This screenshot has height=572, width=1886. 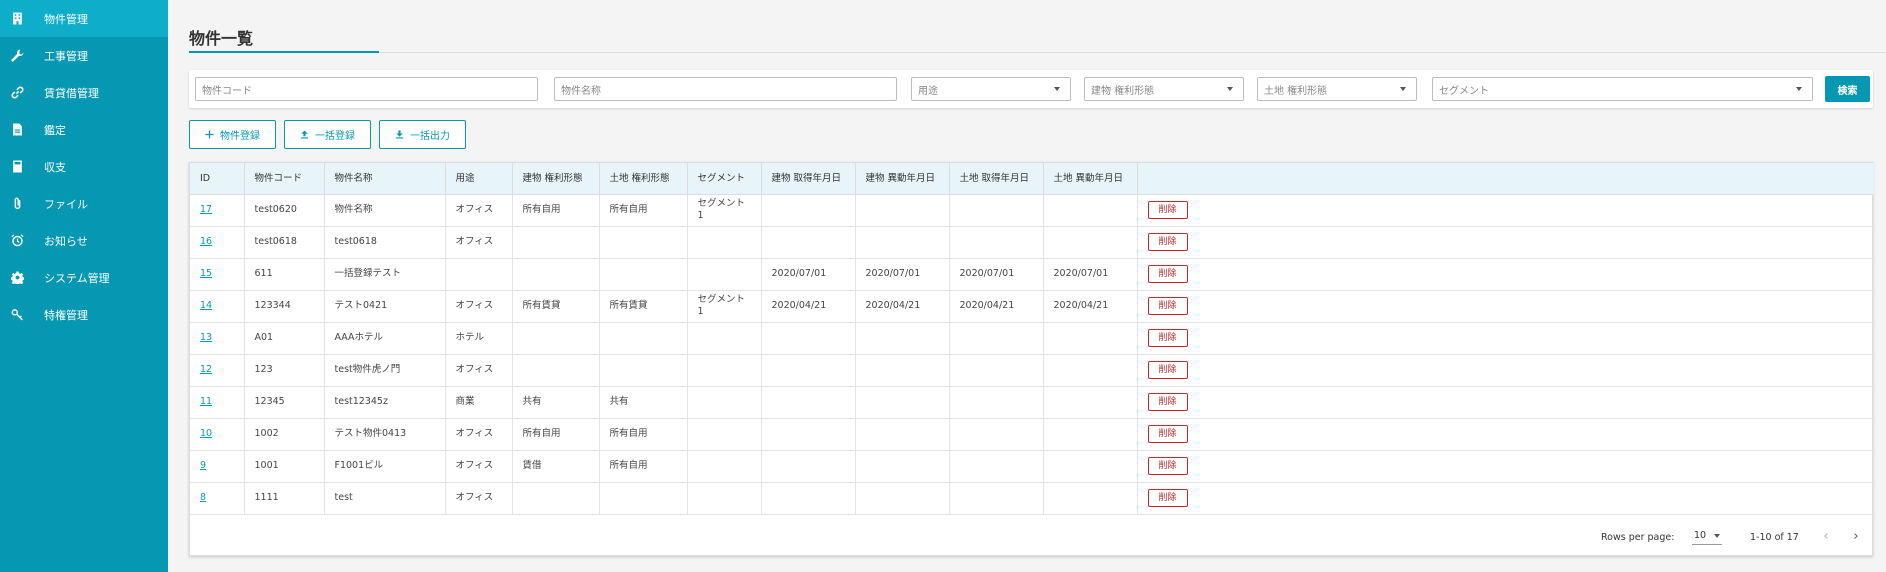 I want to click on cell-name: テスト物件0413, so click(x=385, y=434).